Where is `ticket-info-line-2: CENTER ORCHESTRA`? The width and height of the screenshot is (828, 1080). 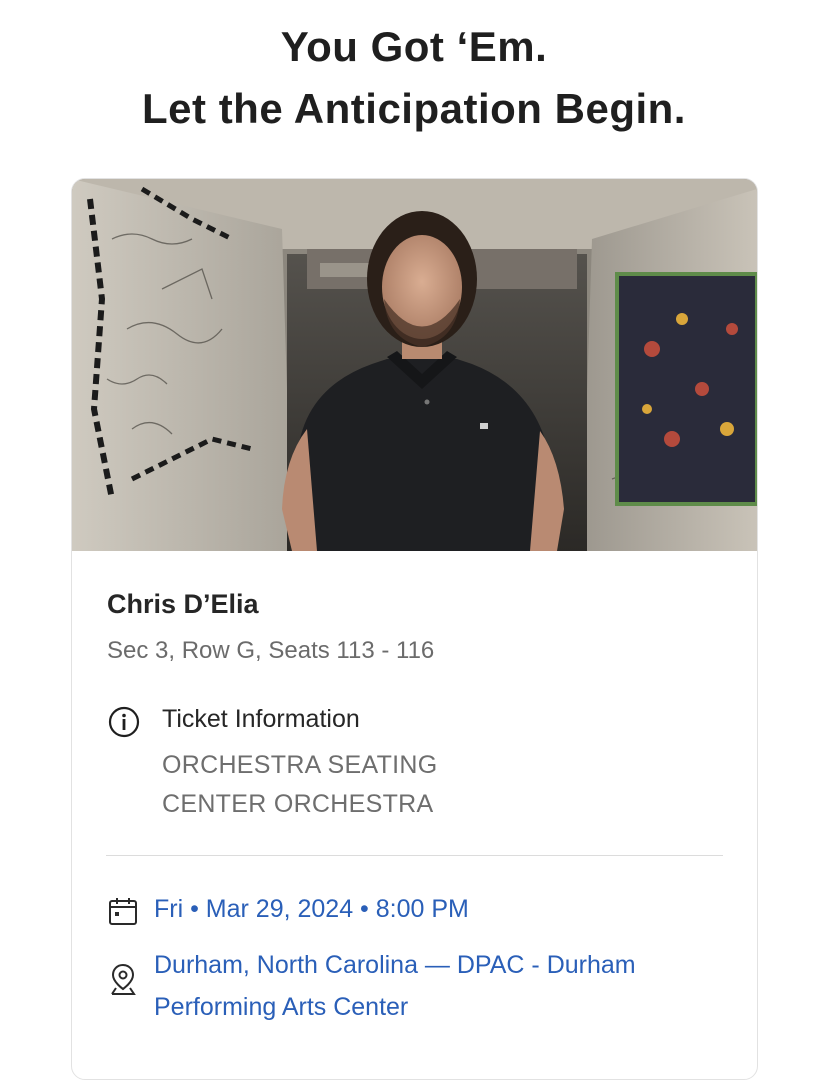
ticket-info-line-2: CENTER ORCHESTRA is located at coordinates (298, 804).